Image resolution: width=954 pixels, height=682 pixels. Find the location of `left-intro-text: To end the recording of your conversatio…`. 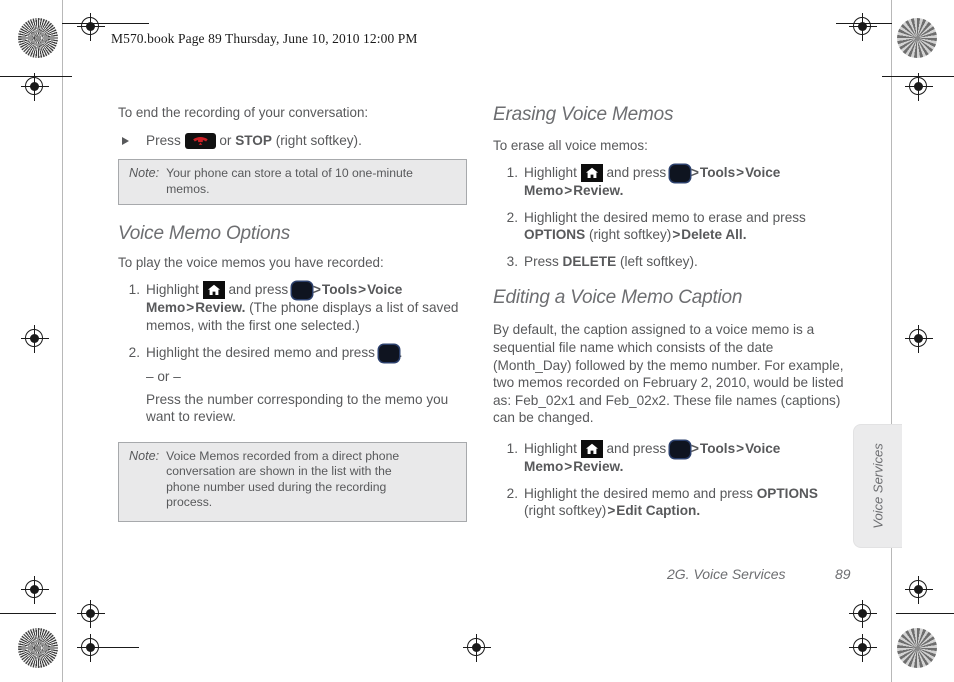

left-intro-text: To end the recording of your conversatio… is located at coordinates (243, 112).